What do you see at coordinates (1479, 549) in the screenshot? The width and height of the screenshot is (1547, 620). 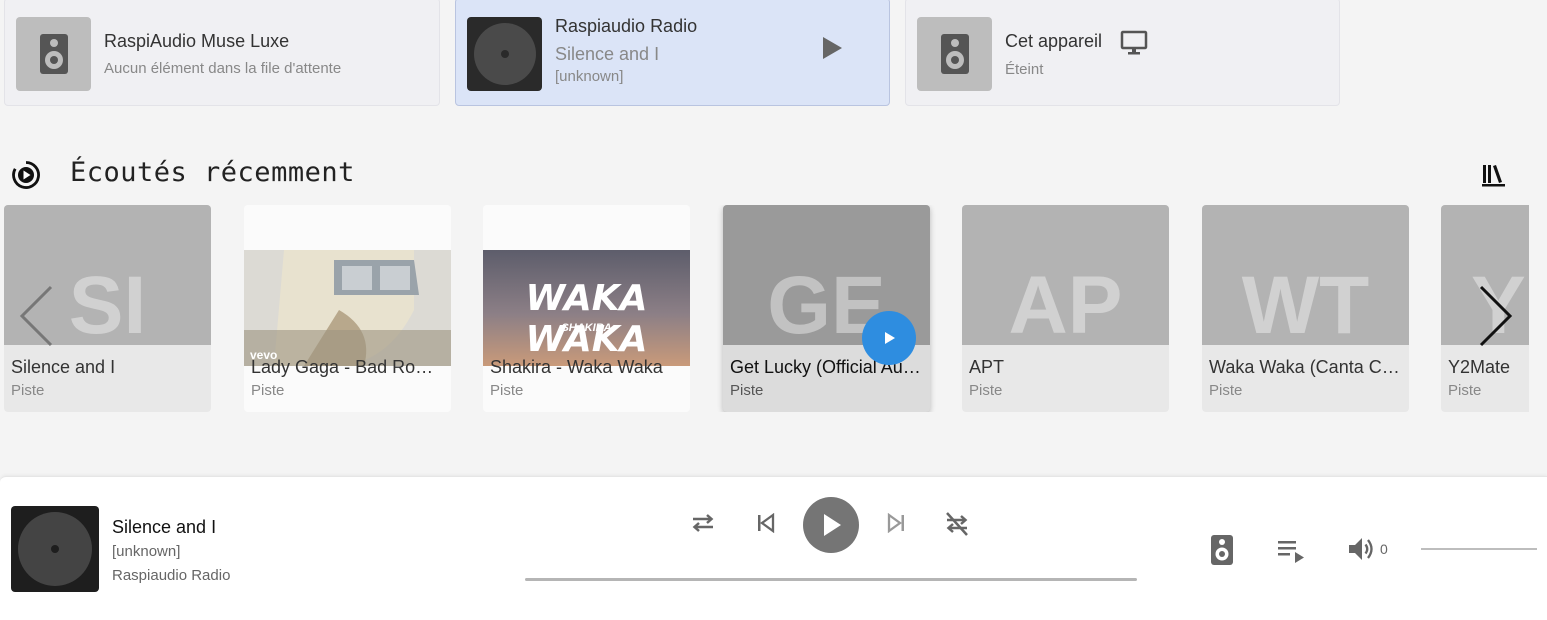 I see `volume-slider` at bounding box center [1479, 549].